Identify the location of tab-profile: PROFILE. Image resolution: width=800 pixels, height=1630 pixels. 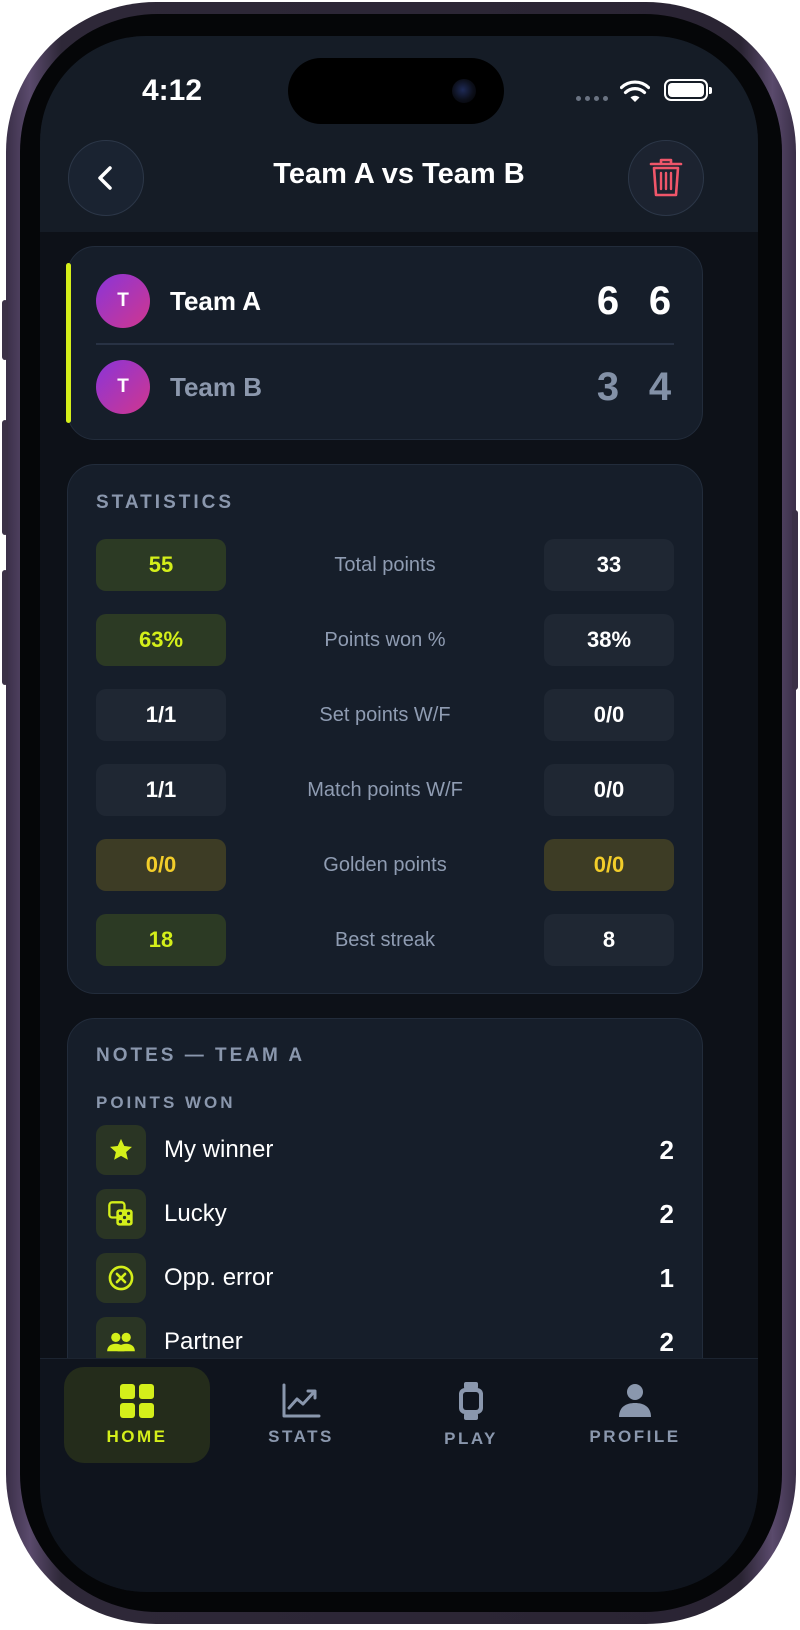
(635, 1415).